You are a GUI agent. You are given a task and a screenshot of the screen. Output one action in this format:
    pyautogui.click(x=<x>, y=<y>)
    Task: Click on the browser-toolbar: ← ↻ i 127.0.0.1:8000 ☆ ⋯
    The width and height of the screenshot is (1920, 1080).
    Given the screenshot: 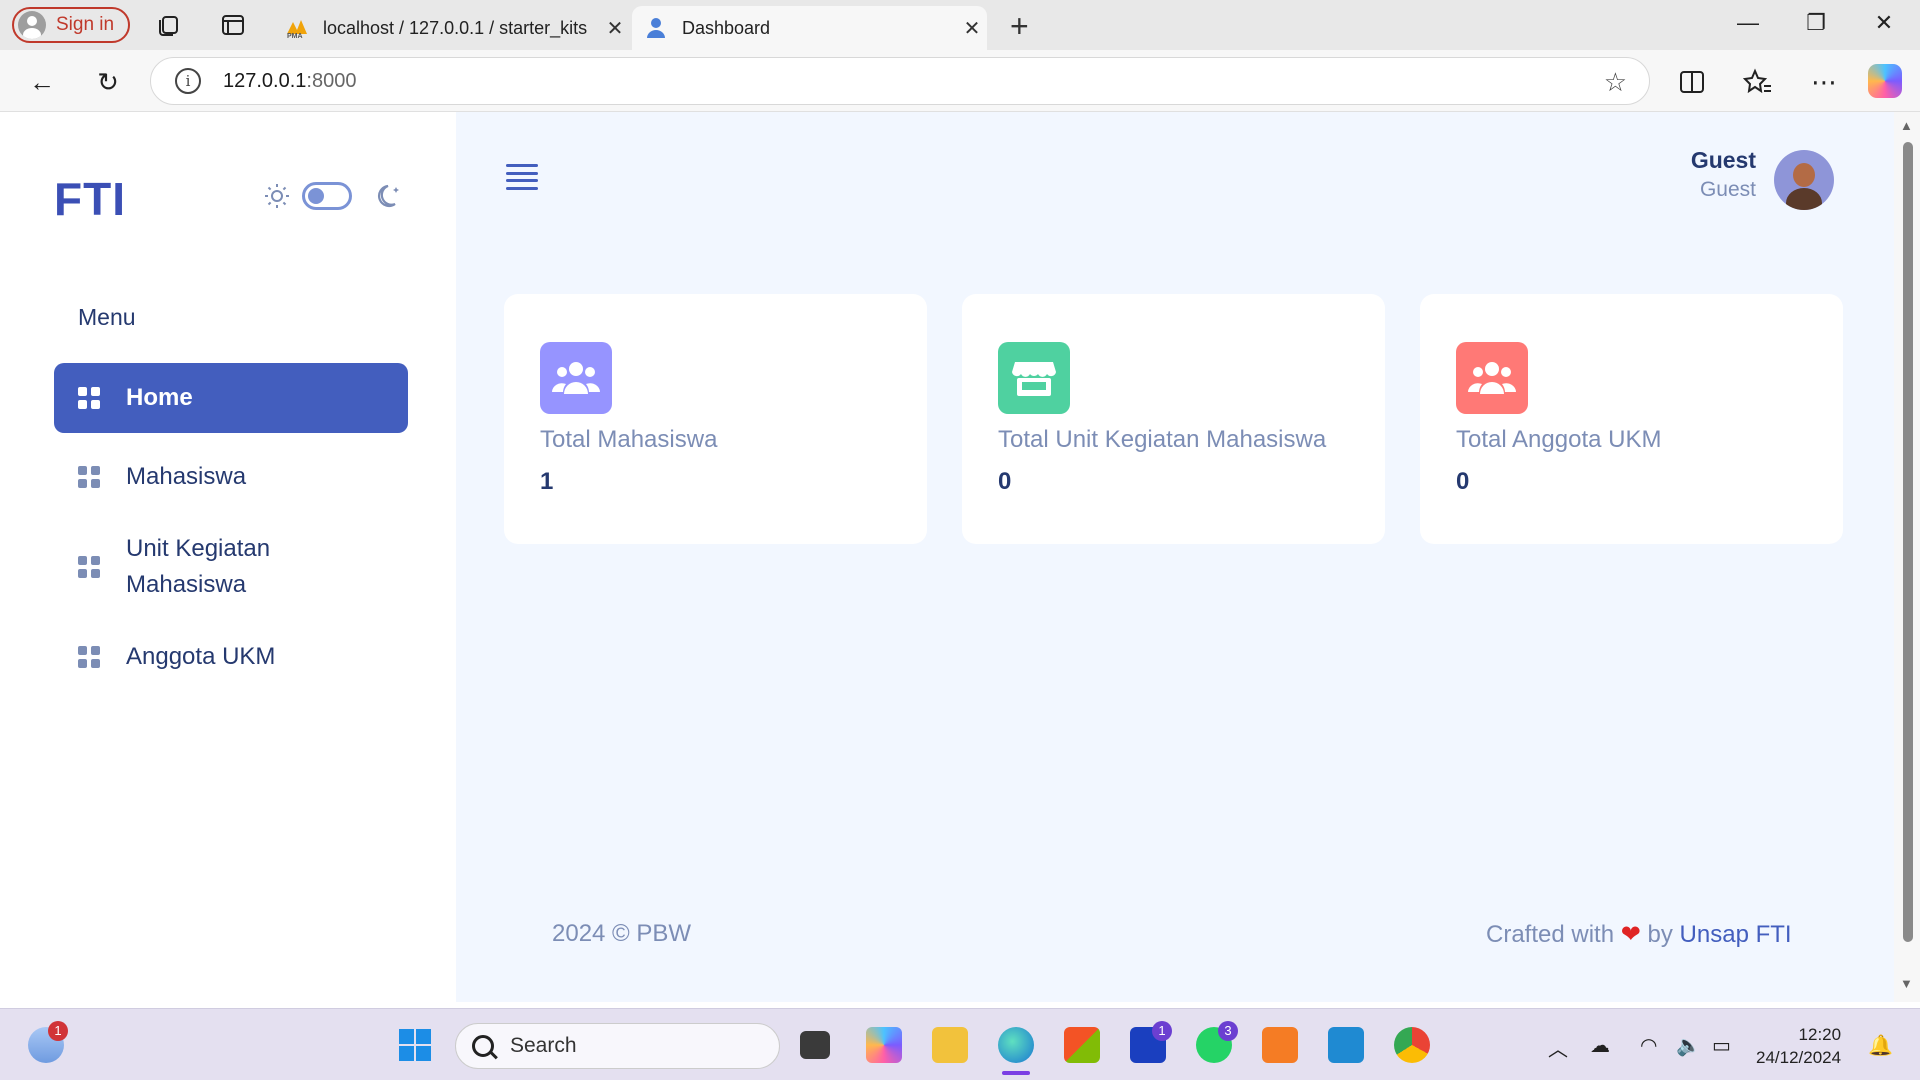 What is the action you would take?
    pyautogui.click(x=960, y=81)
    